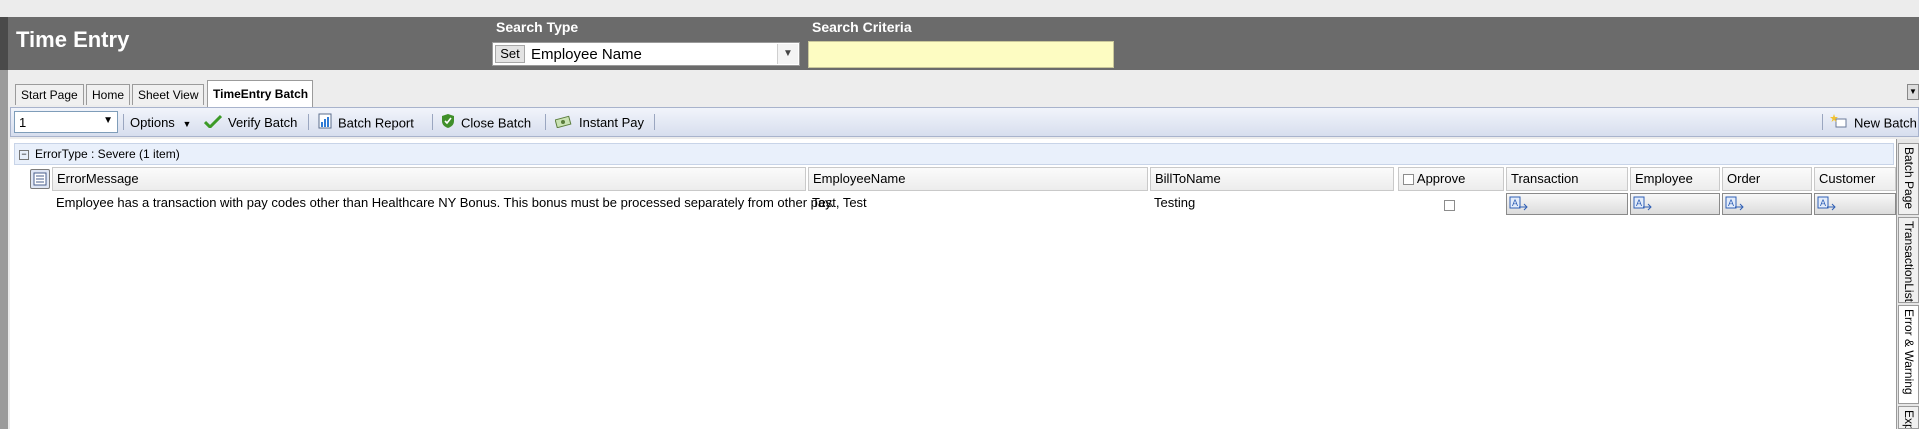 This screenshot has width=1919, height=429. Describe the element at coordinates (537, 27) in the screenshot. I see `search-type-label: Search Type` at that location.